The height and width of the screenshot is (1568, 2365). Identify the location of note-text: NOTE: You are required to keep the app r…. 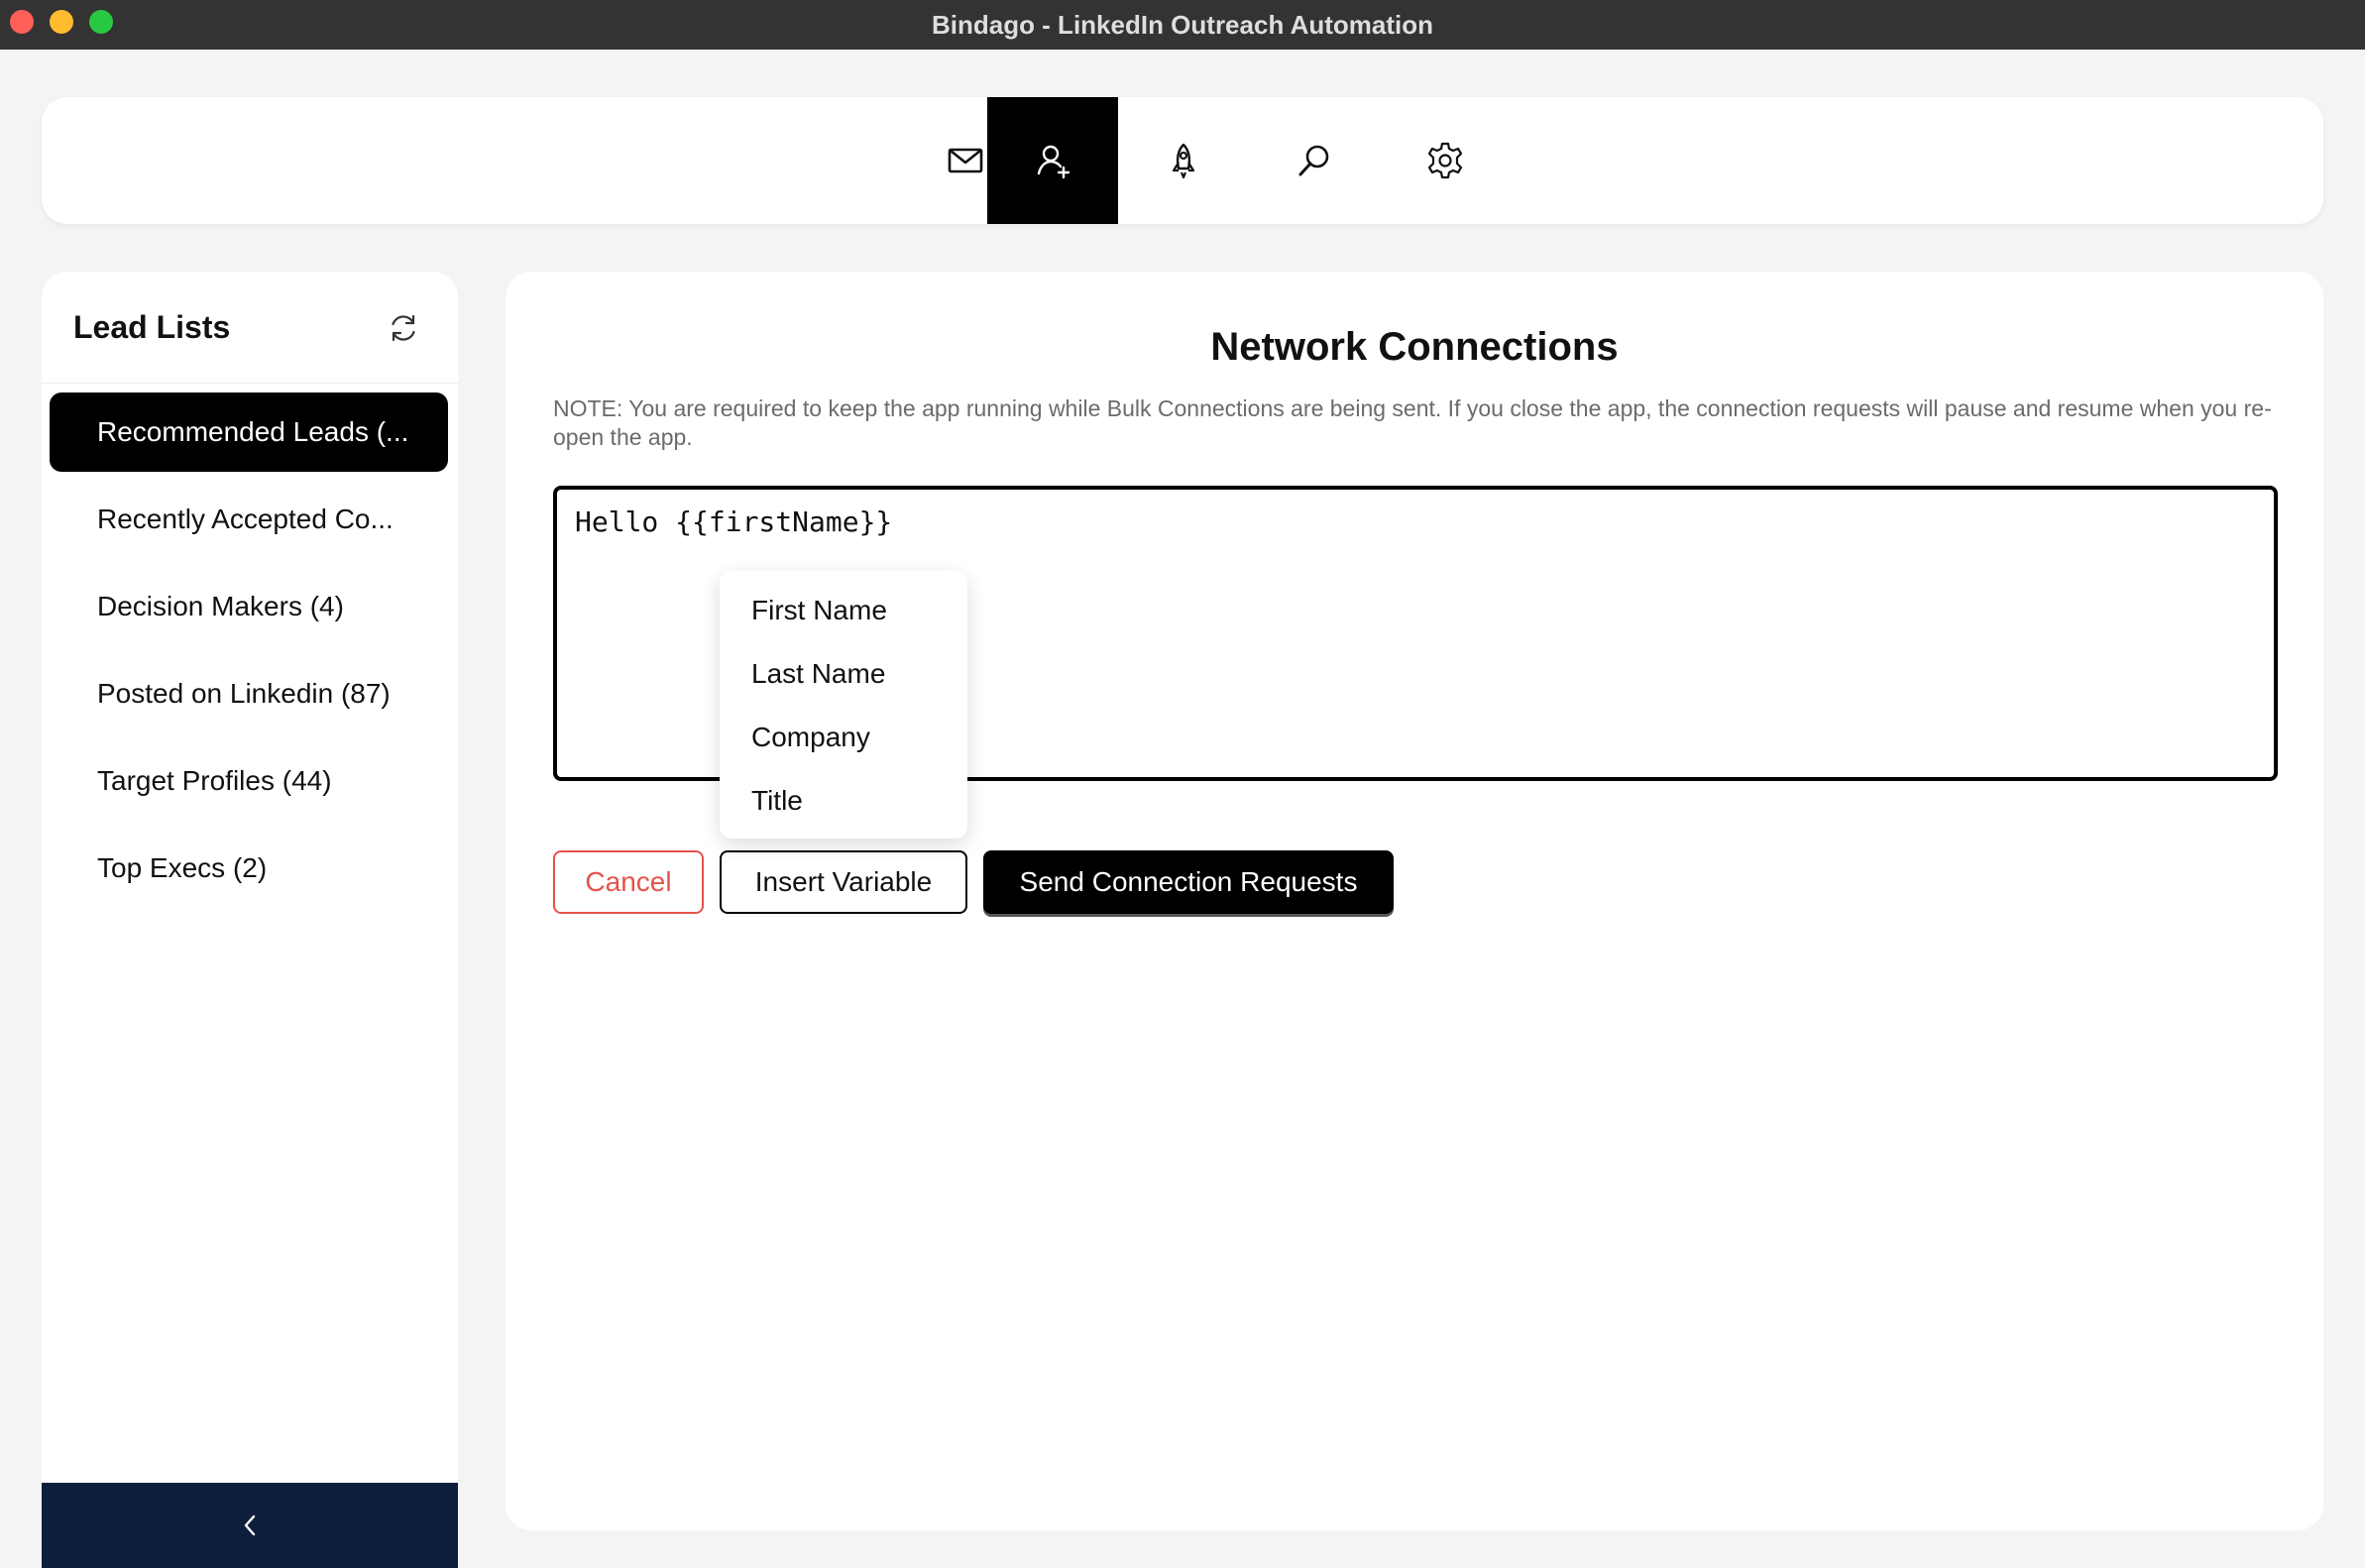
(1412, 422).